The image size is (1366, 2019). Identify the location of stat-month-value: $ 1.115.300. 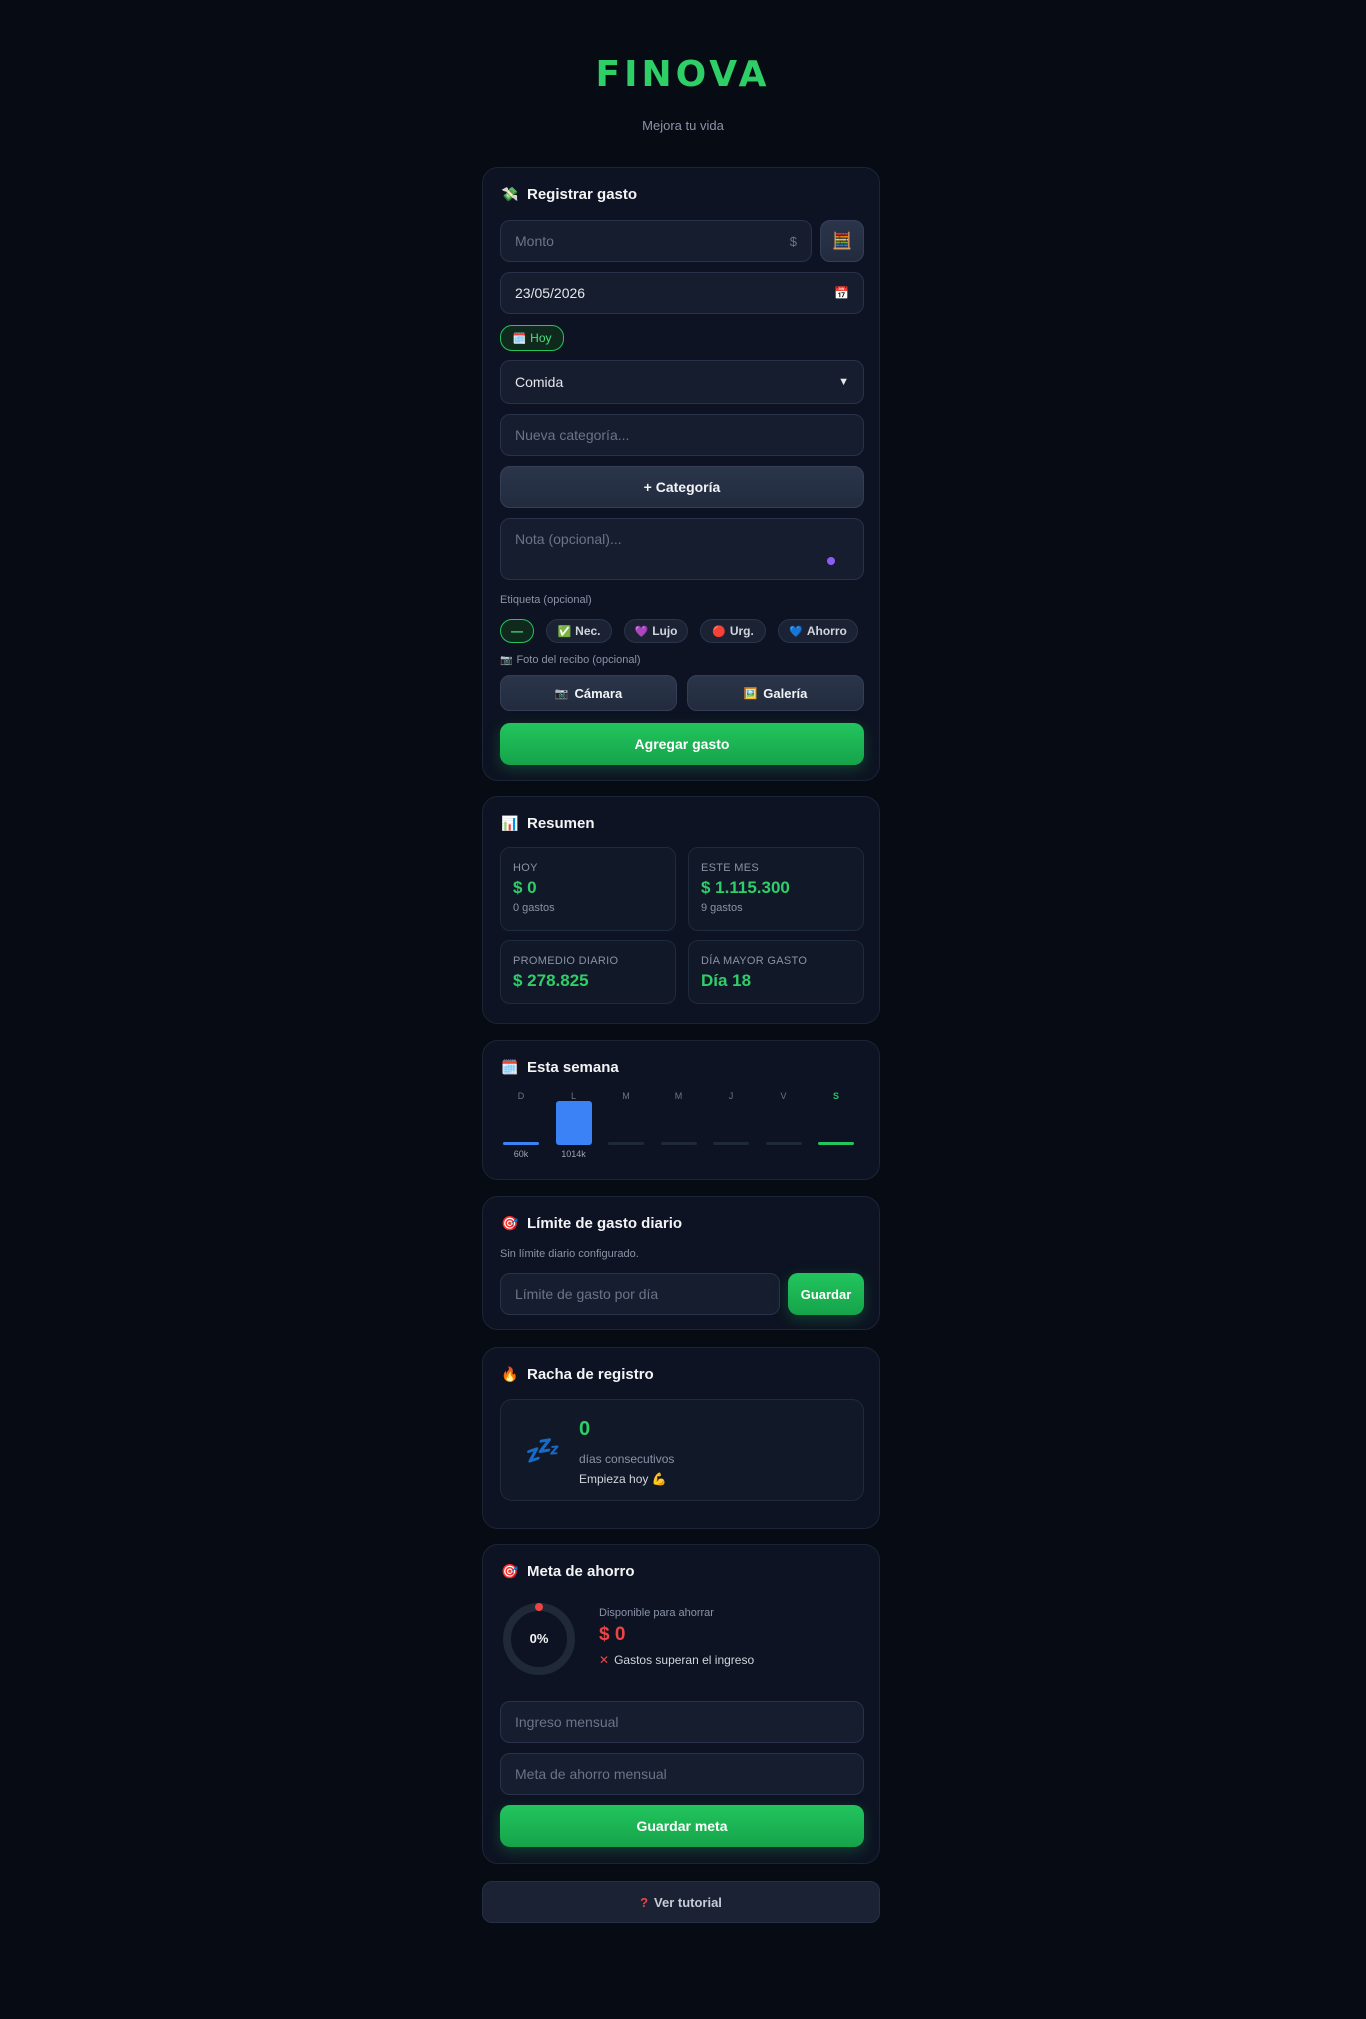
(745, 887).